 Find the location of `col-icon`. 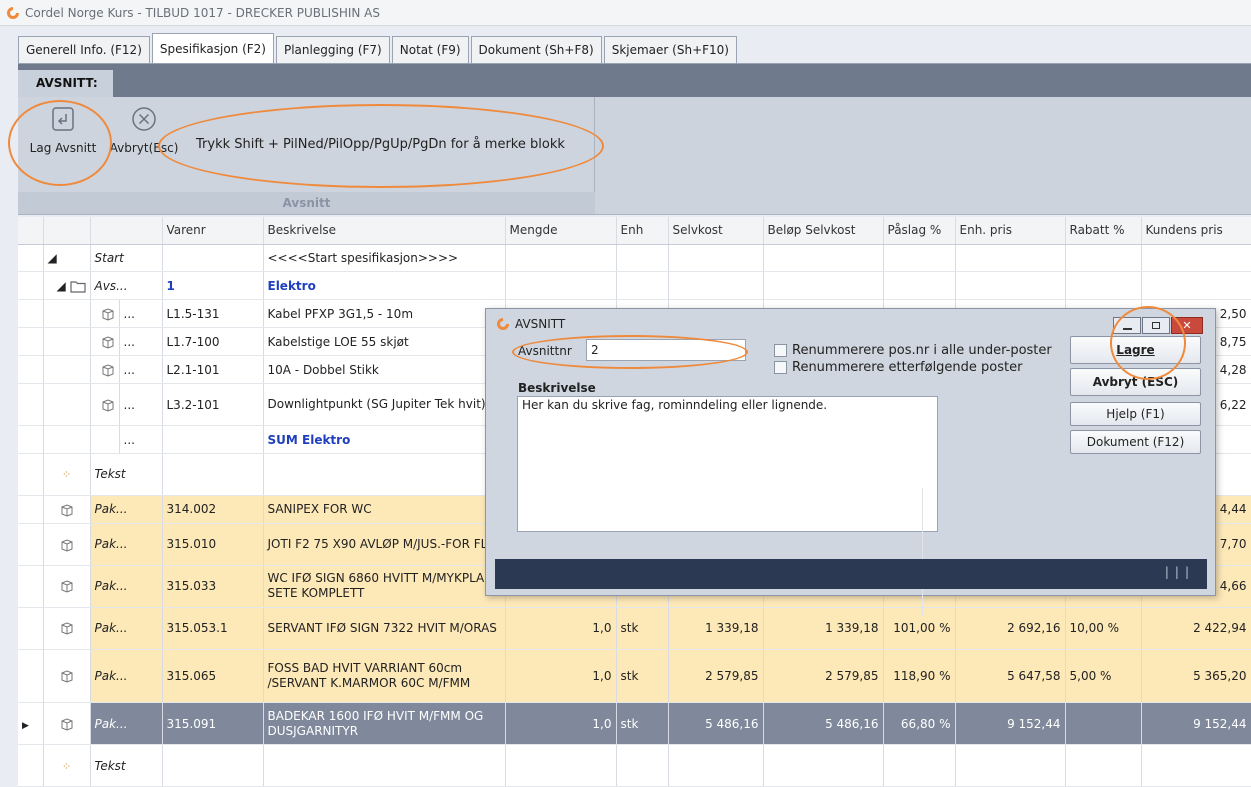

col-icon is located at coordinates (67, 231).